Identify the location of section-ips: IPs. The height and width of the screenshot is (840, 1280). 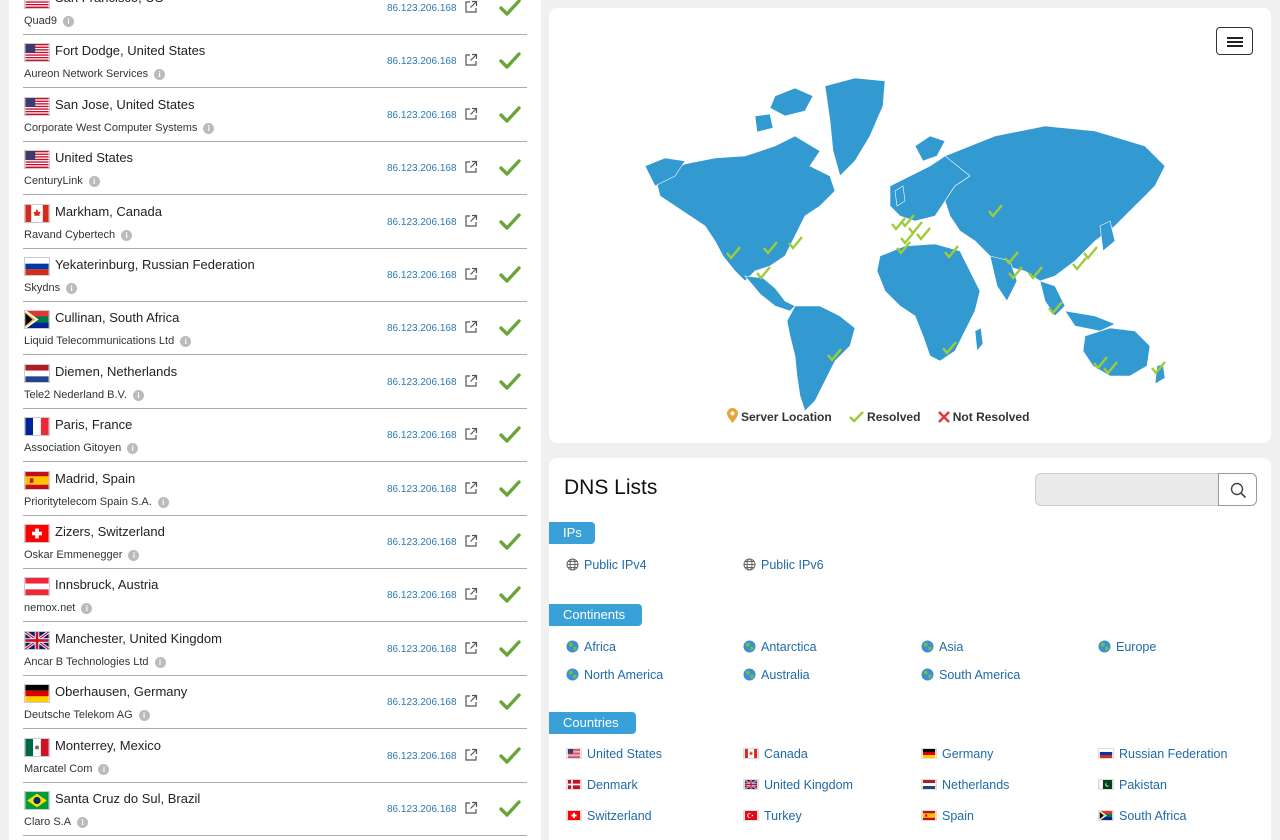
(572, 533).